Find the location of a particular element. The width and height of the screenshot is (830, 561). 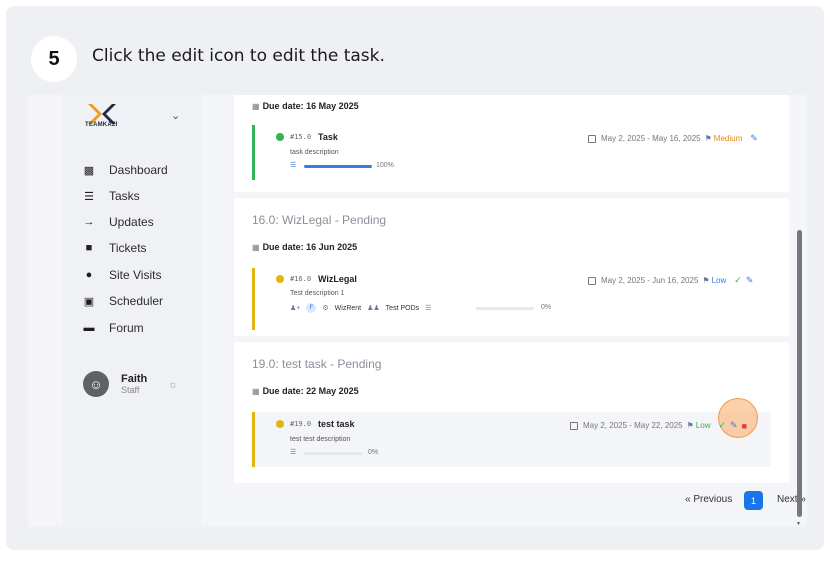

group-title: 16.0: WizLegal - Pending is located at coordinates (319, 220).